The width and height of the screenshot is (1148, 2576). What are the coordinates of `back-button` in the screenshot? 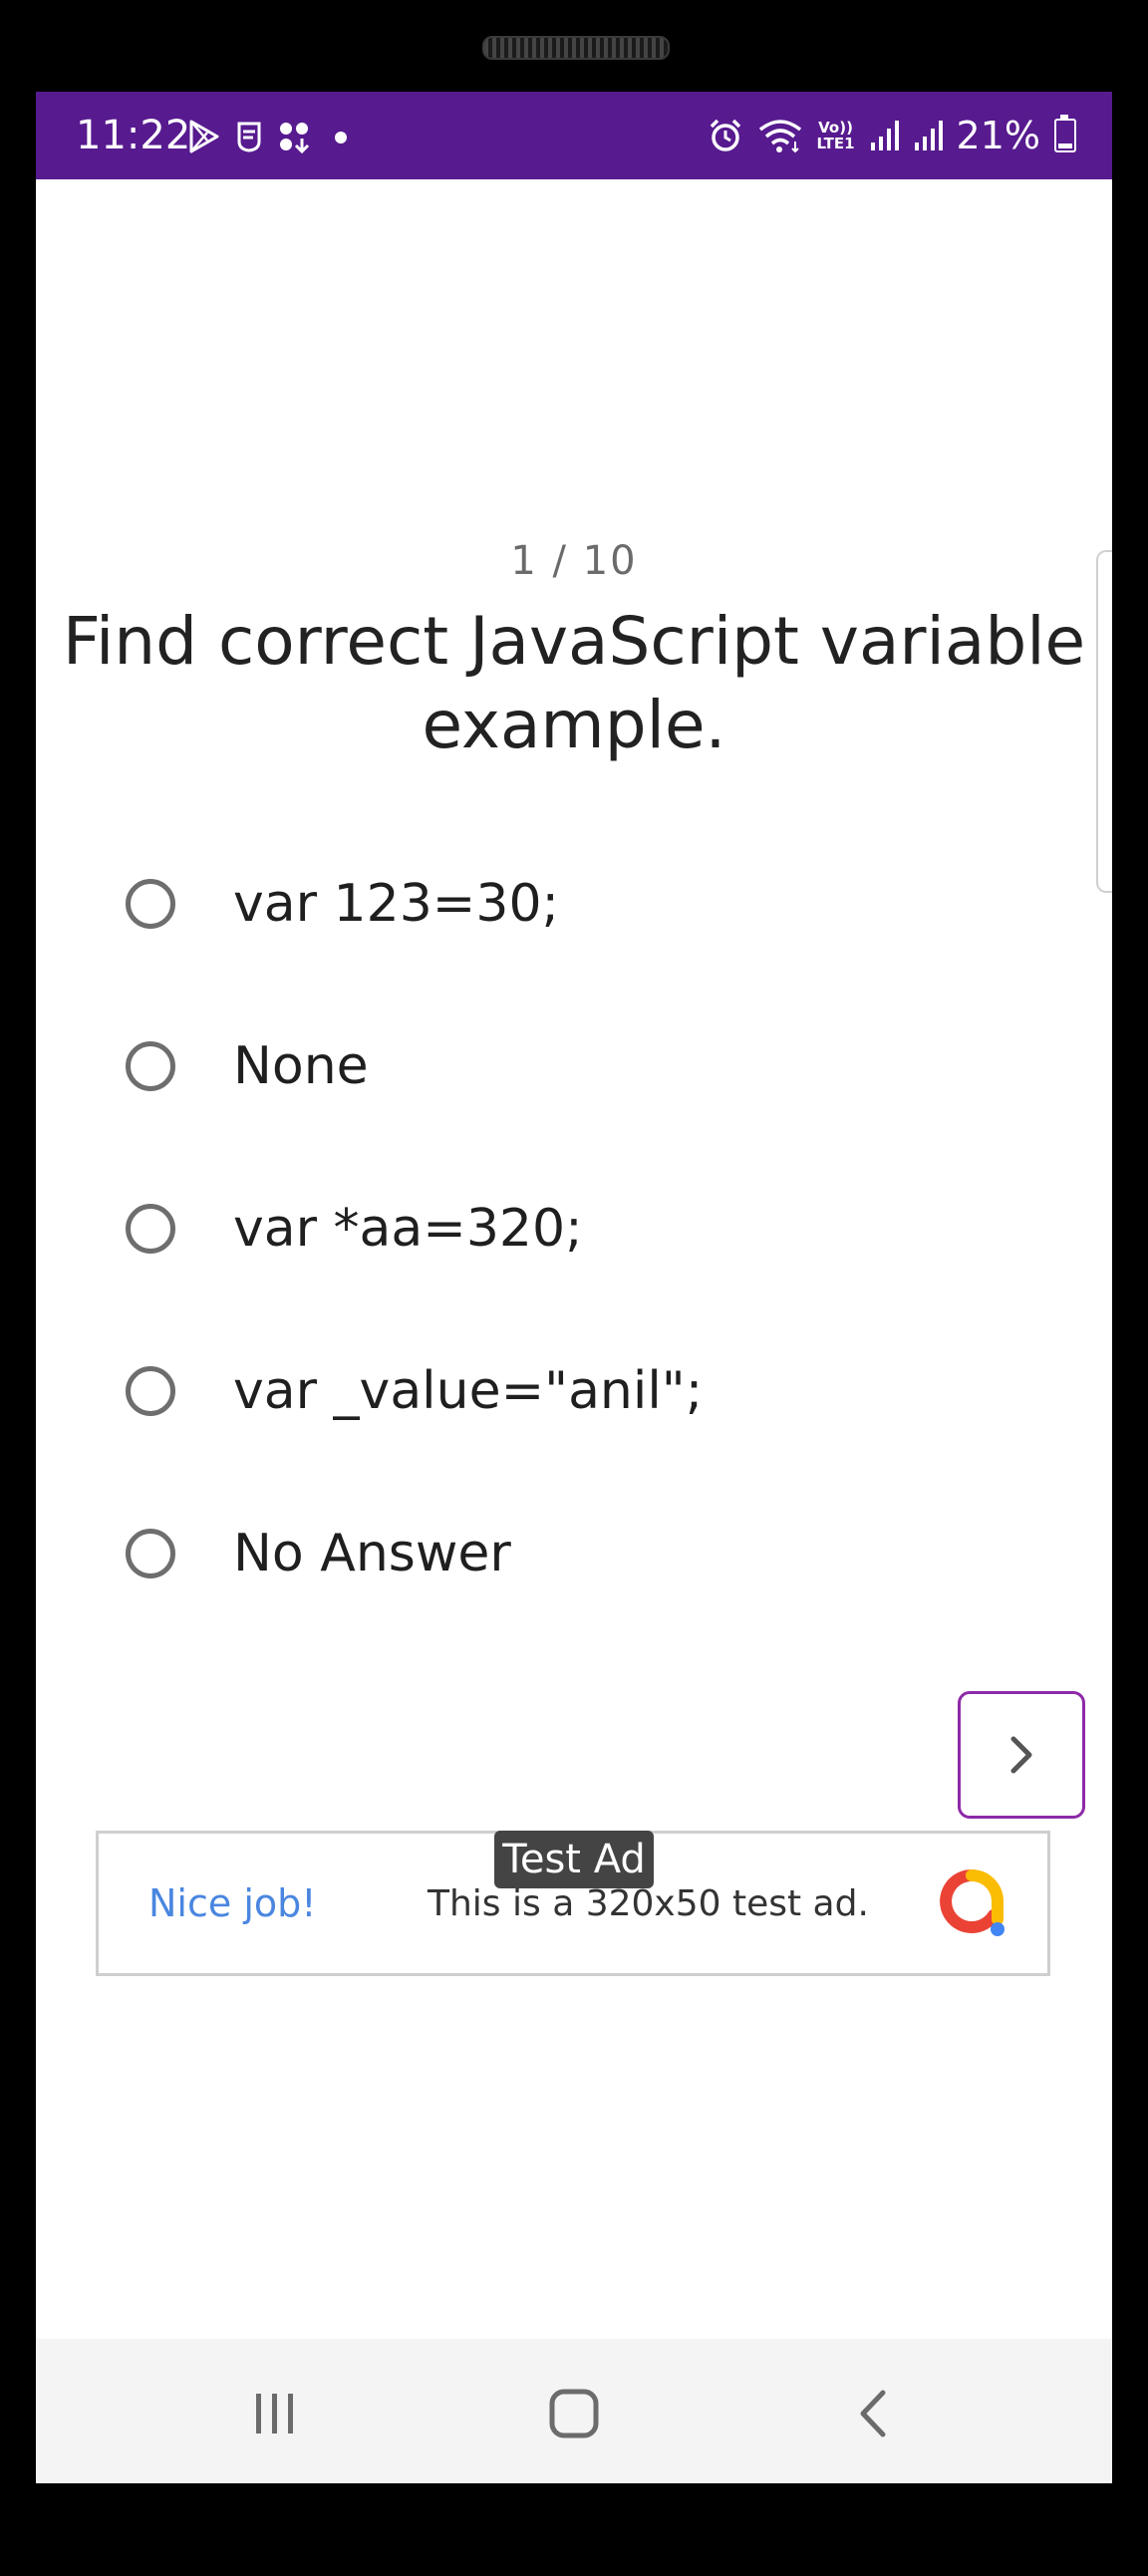 It's located at (873, 2413).